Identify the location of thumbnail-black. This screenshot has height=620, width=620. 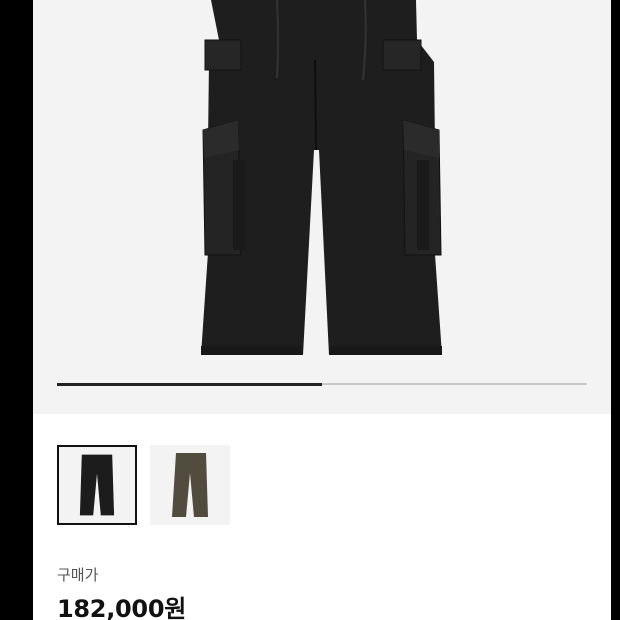
(97, 485).